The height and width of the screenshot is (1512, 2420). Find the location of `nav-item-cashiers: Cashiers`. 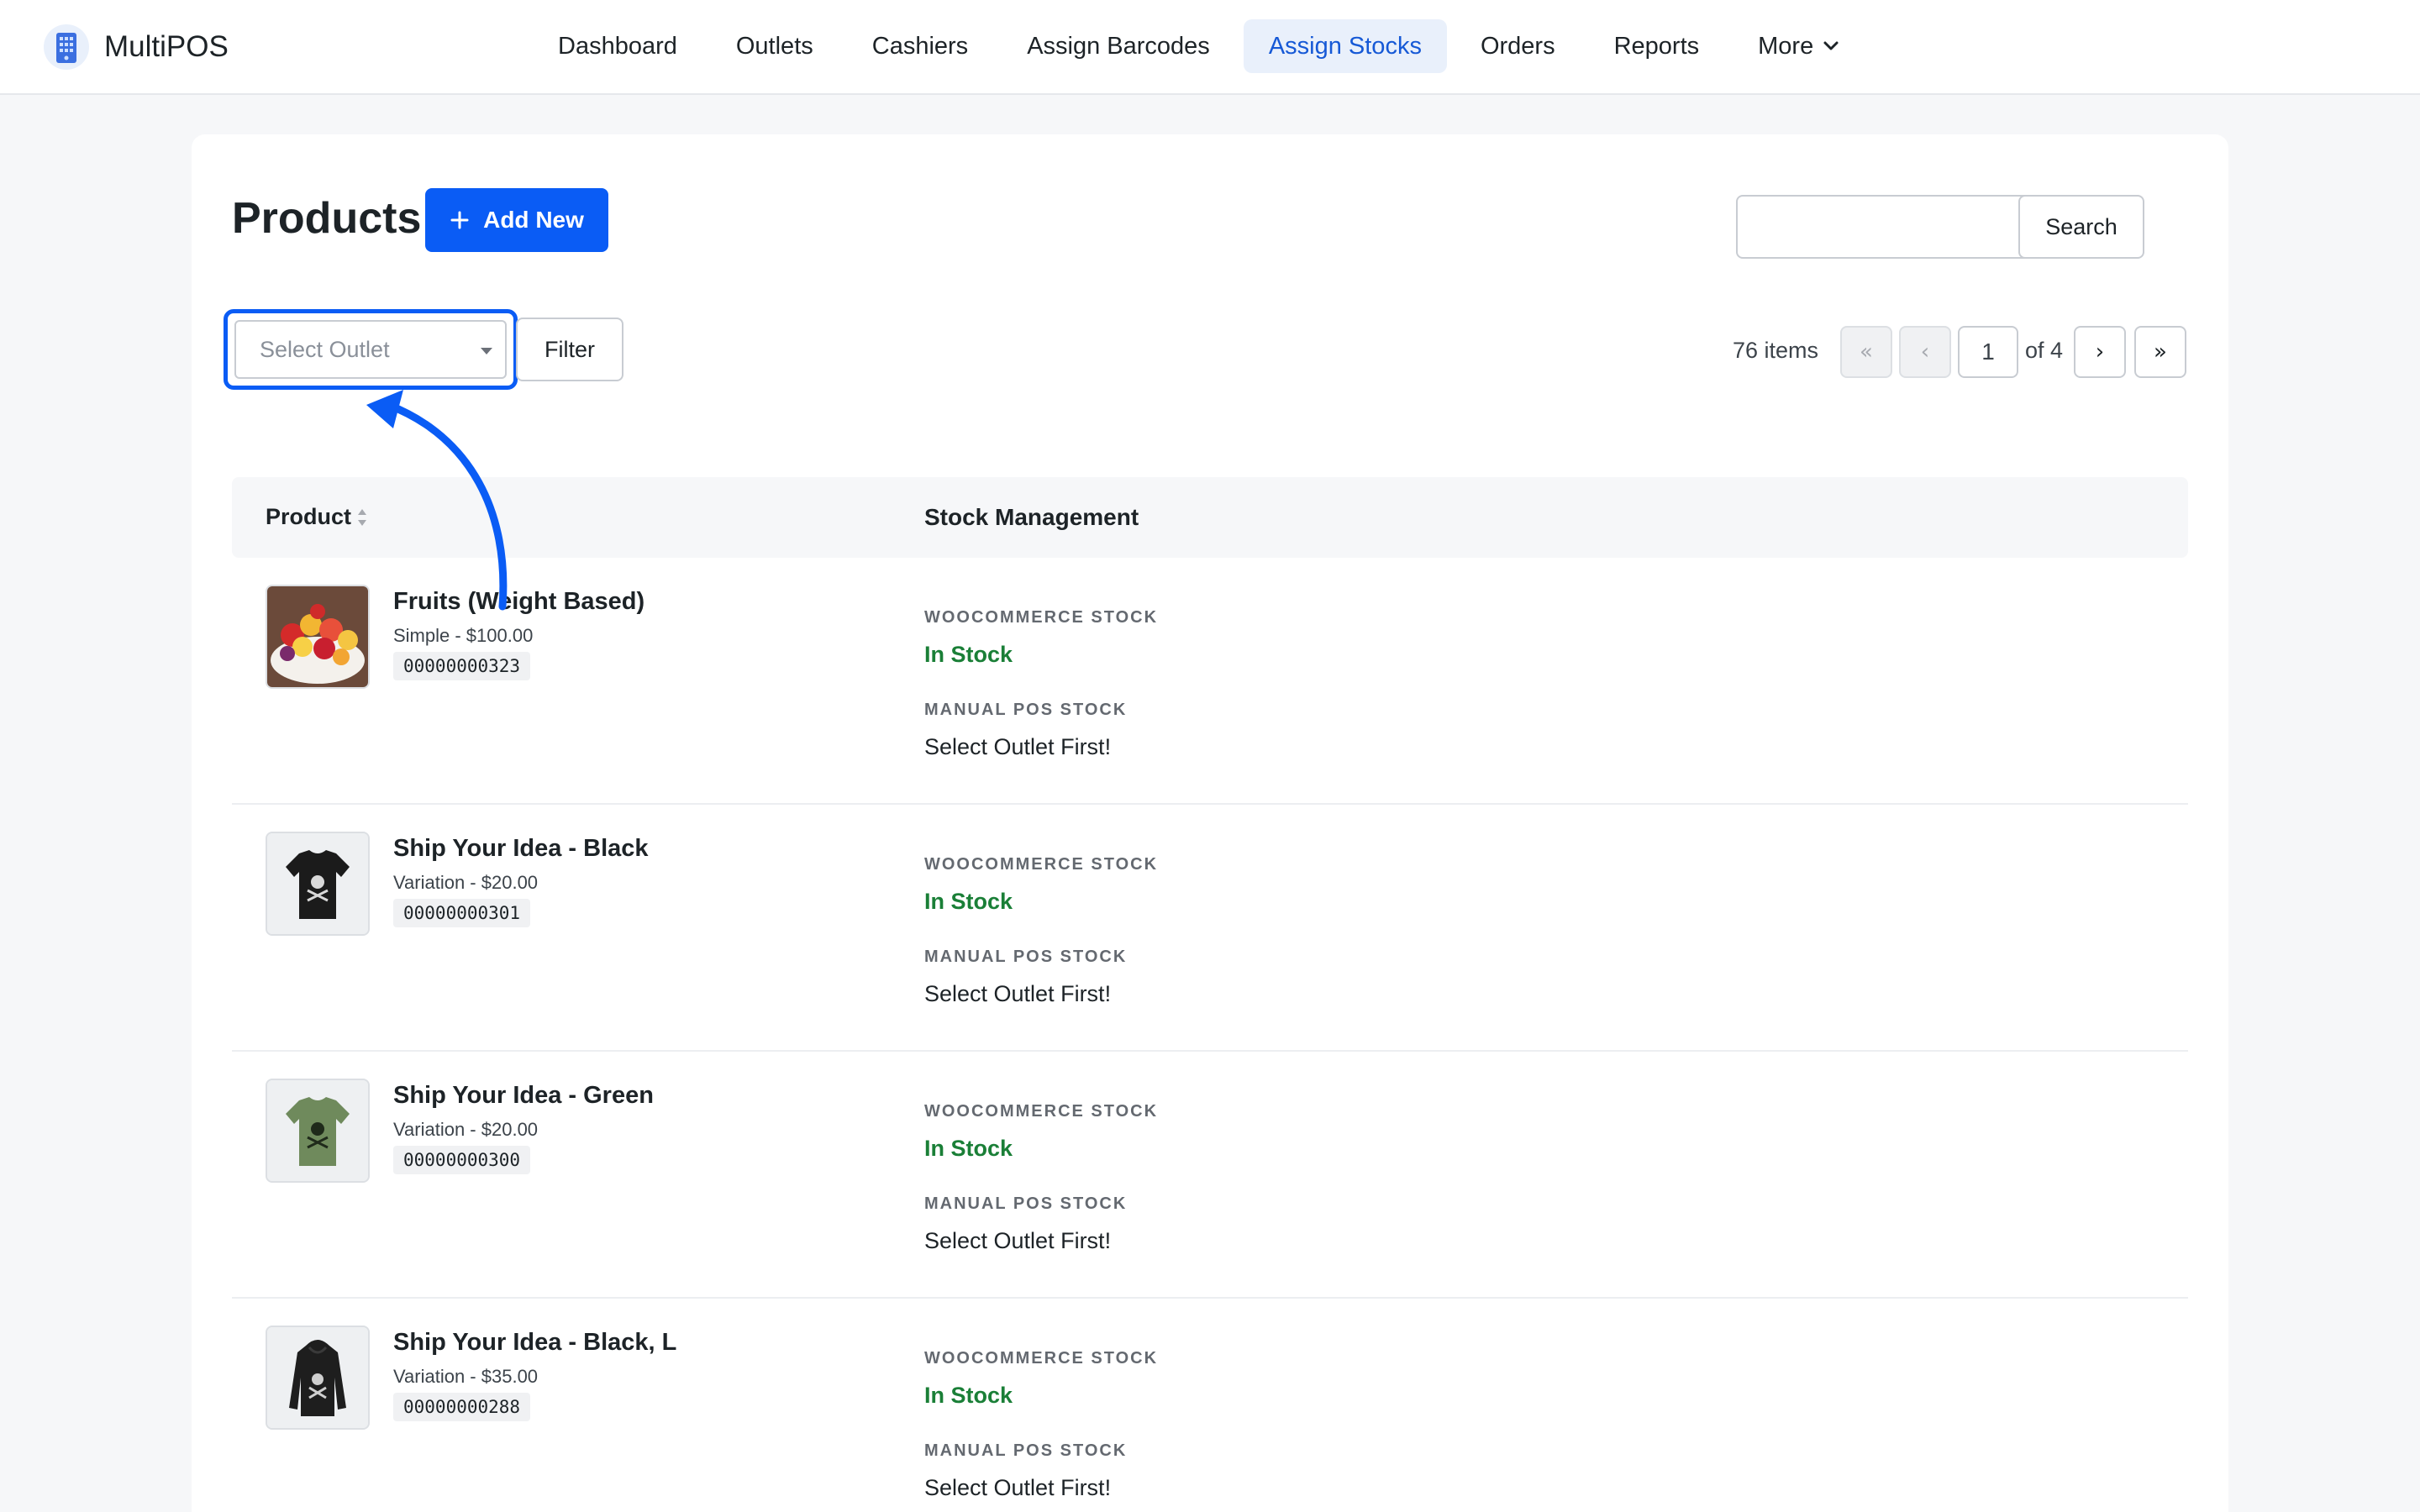

nav-item-cashiers: Cashiers is located at coordinates (920, 46).